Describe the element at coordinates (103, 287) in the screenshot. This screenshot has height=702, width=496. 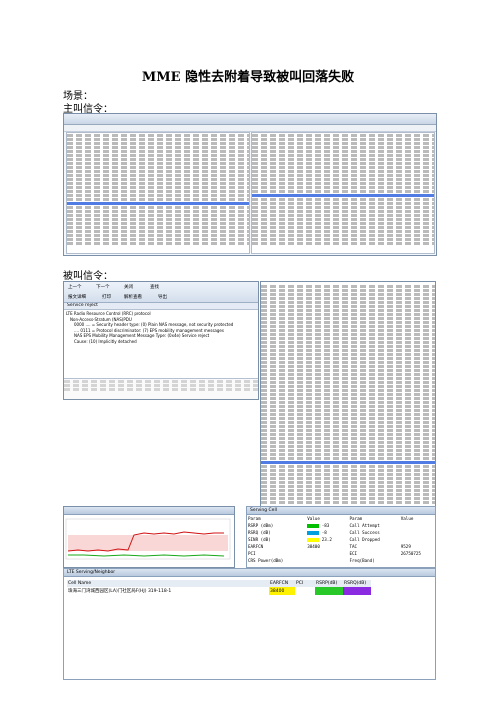
I see `next-button: 下一个` at that location.